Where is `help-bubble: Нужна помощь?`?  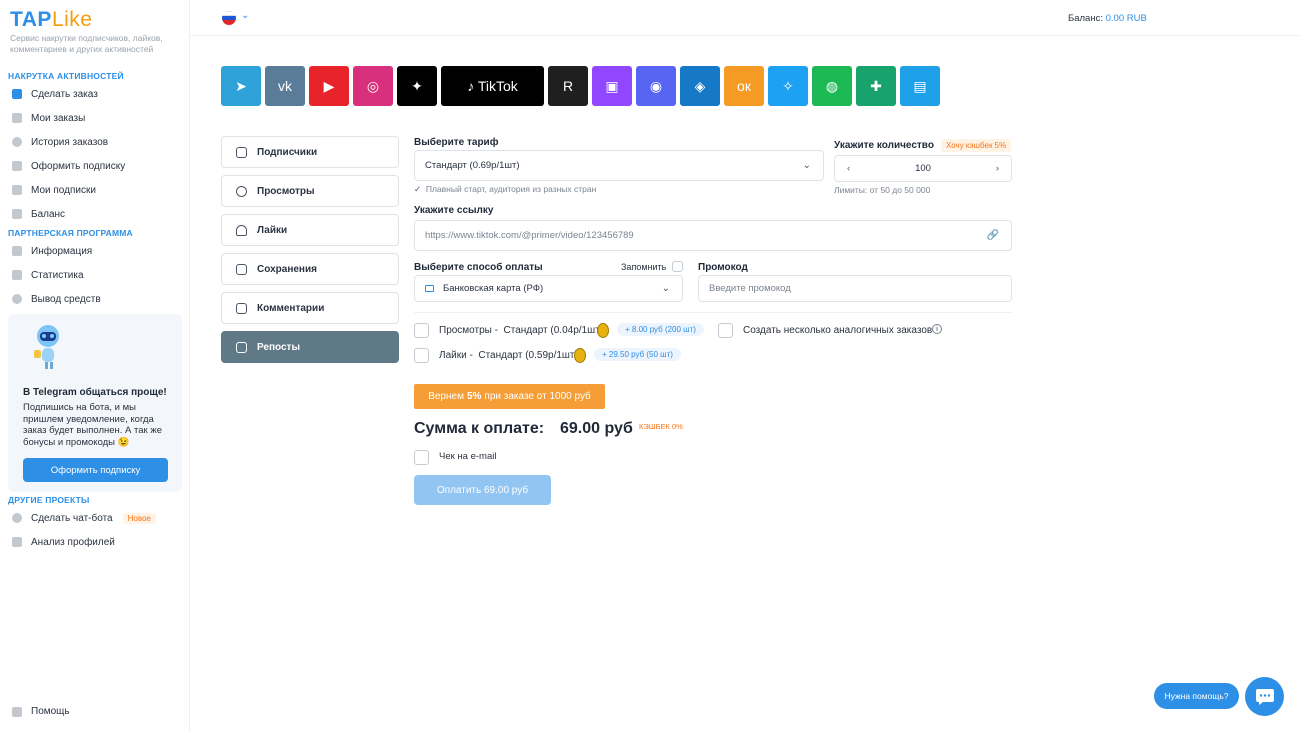 help-bubble: Нужна помощь? is located at coordinates (1196, 696).